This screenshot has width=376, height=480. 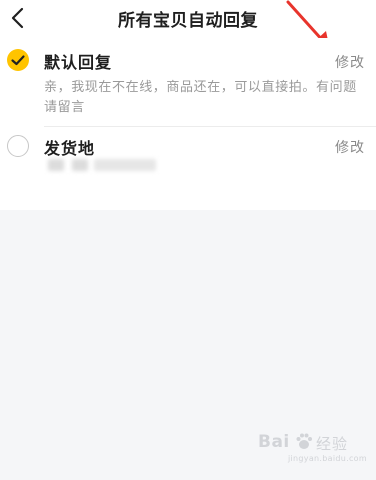 I want to click on top-bar: 所有宝贝自动回复, so click(x=188, y=19).